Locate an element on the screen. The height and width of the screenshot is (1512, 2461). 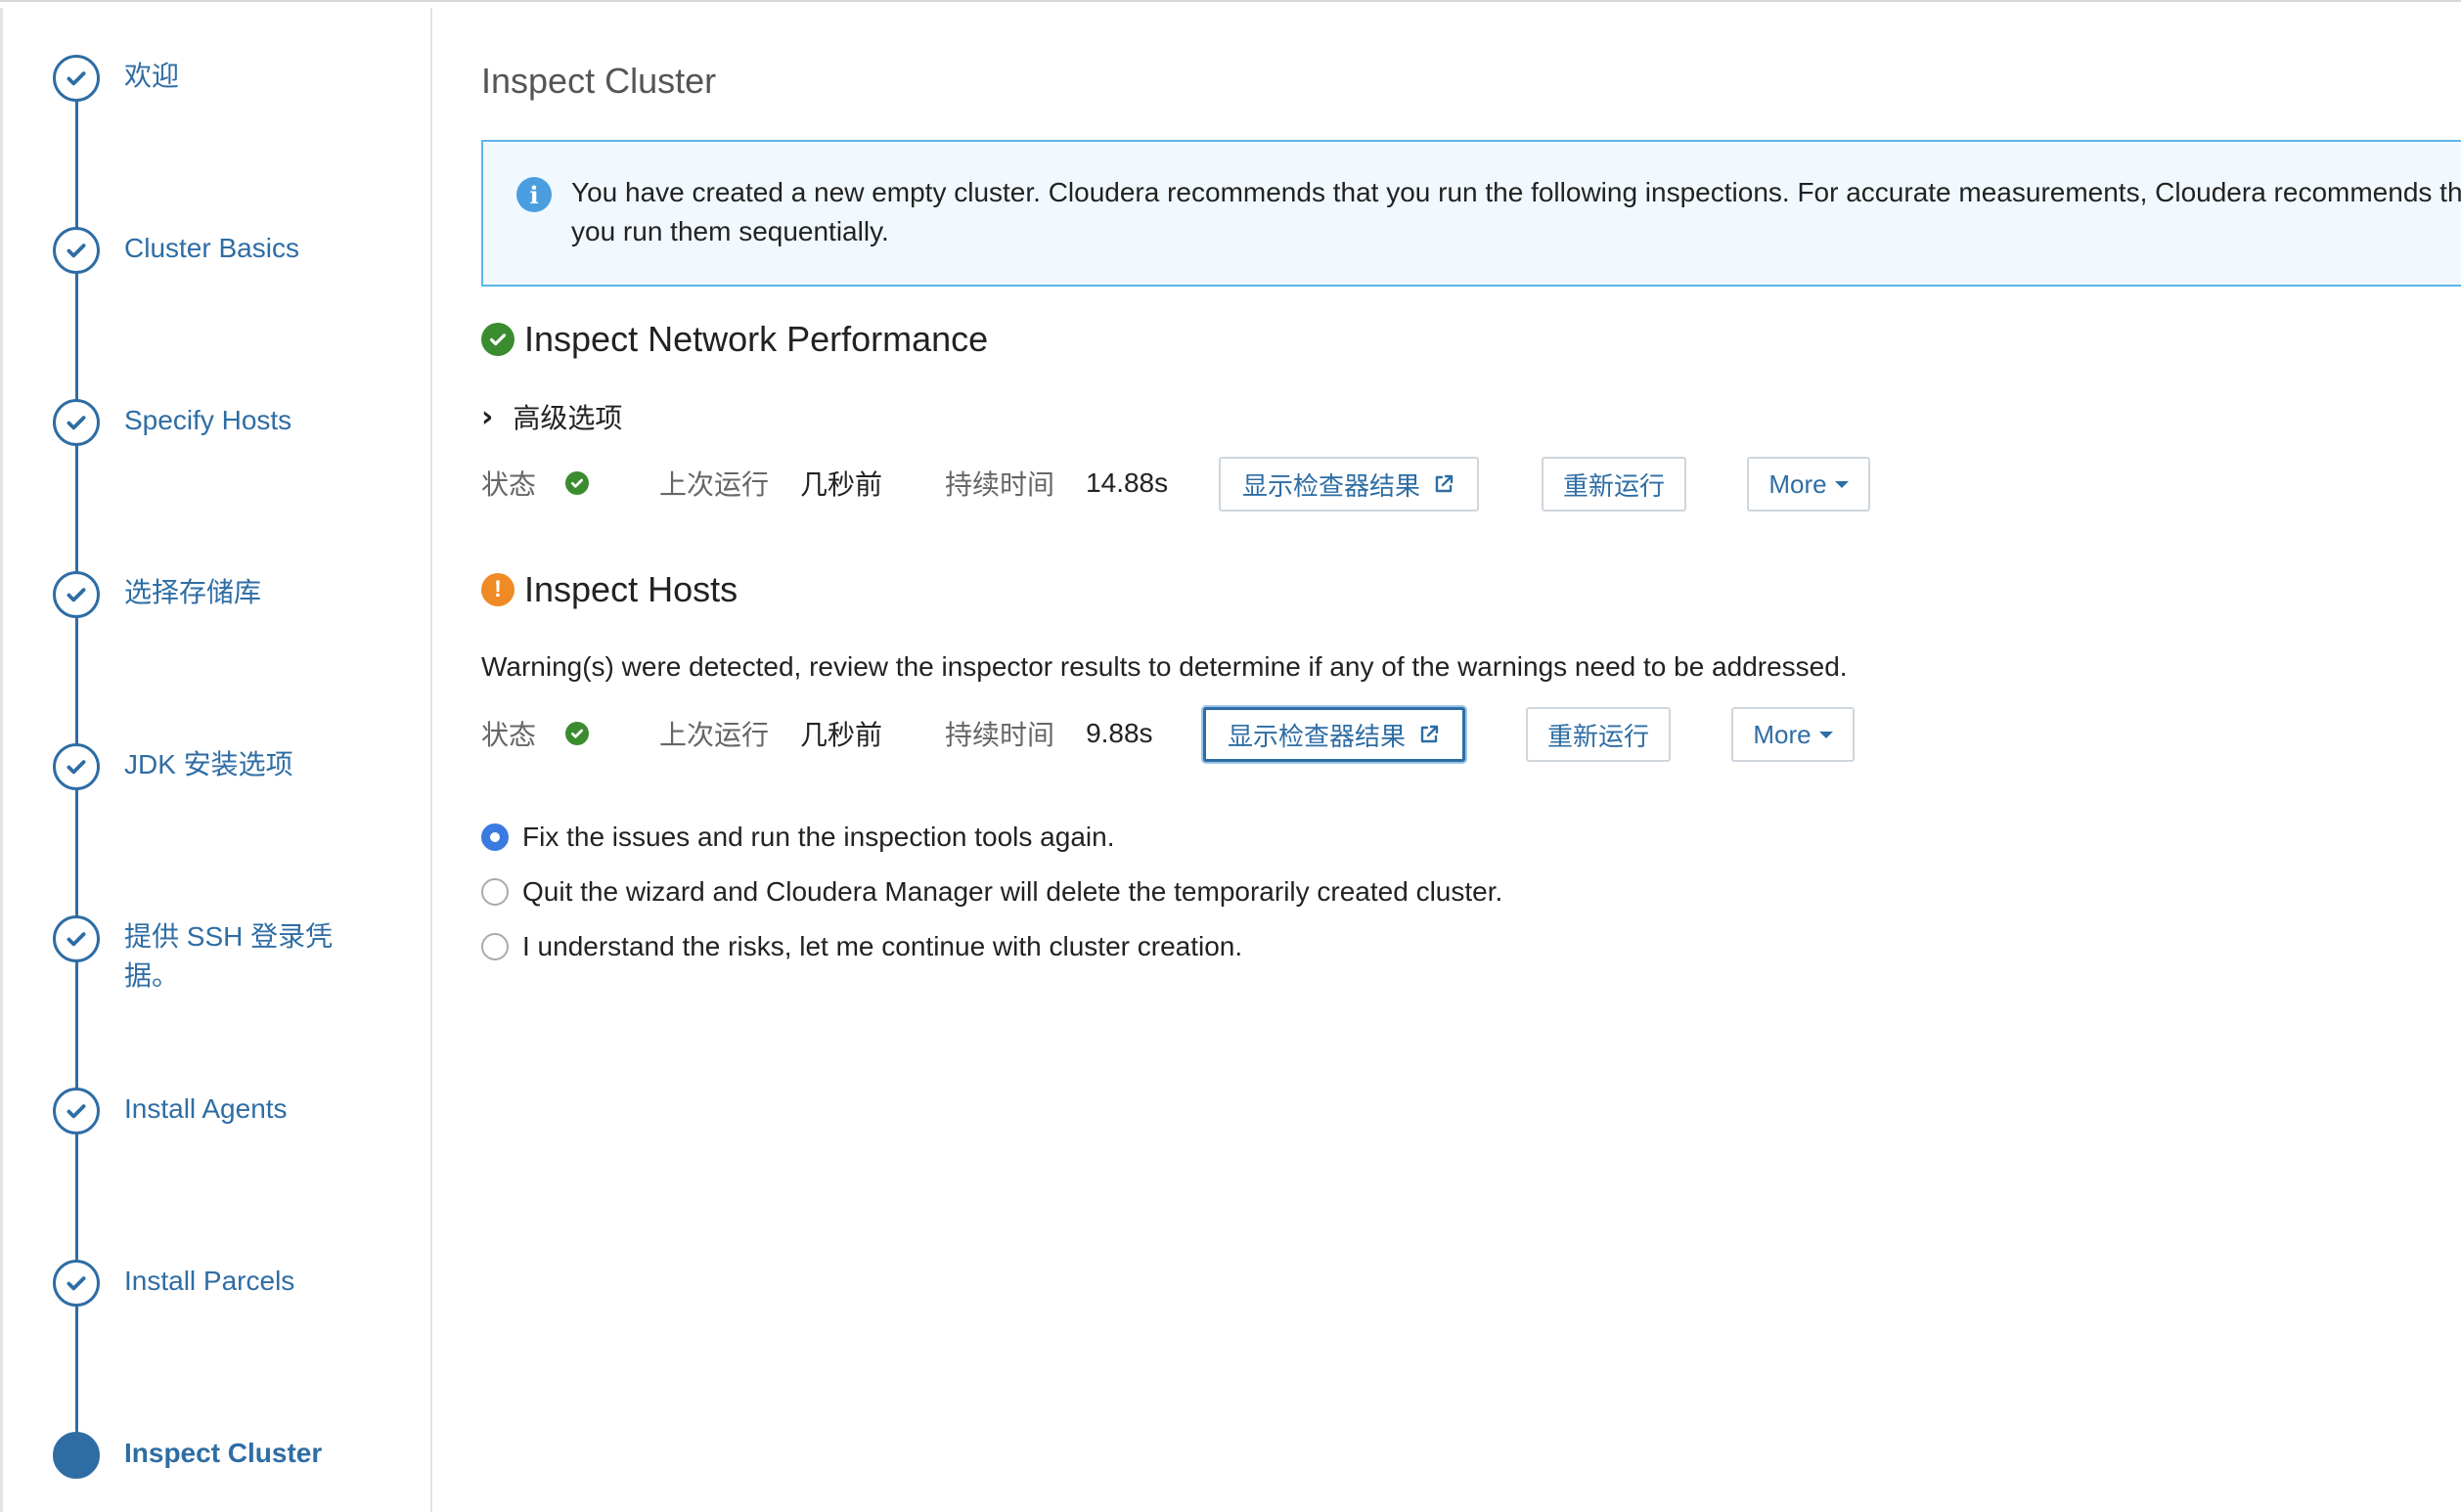
chevron-right-icon: › is located at coordinates (487, 417).